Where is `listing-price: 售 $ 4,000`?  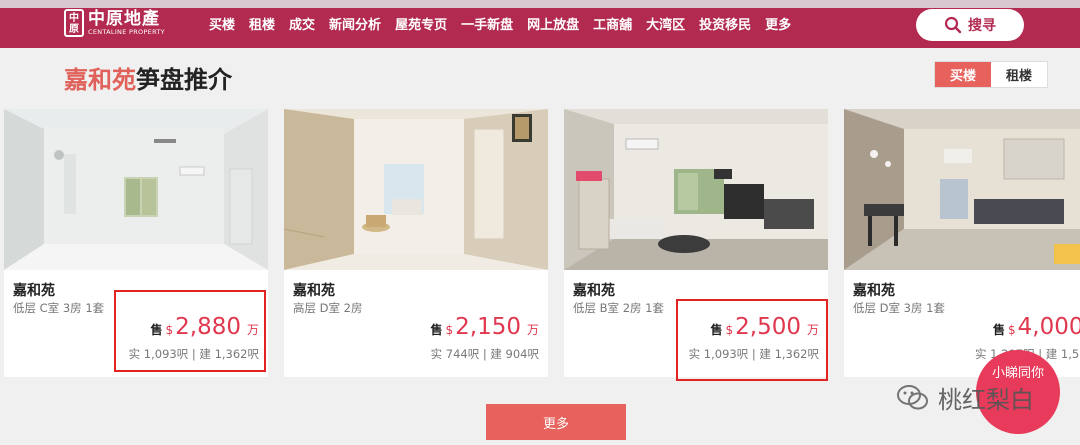 listing-price: 售 $ 4,000 is located at coordinates (1036, 327).